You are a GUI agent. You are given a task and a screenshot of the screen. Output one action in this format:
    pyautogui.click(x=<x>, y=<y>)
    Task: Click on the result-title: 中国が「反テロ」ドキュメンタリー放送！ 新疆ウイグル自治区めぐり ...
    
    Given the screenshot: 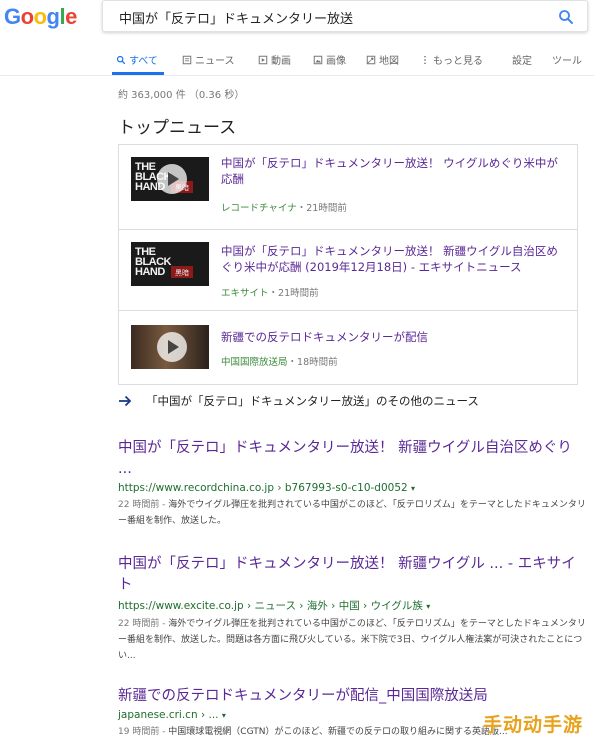 What is the action you would take?
    pyautogui.click(x=353, y=459)
    